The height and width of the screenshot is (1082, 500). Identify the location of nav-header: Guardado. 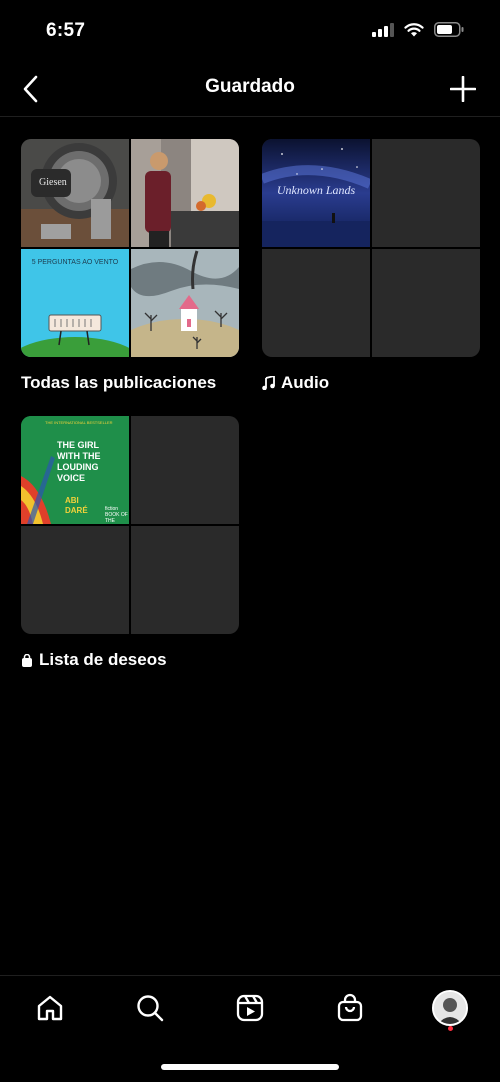
(250, 89).